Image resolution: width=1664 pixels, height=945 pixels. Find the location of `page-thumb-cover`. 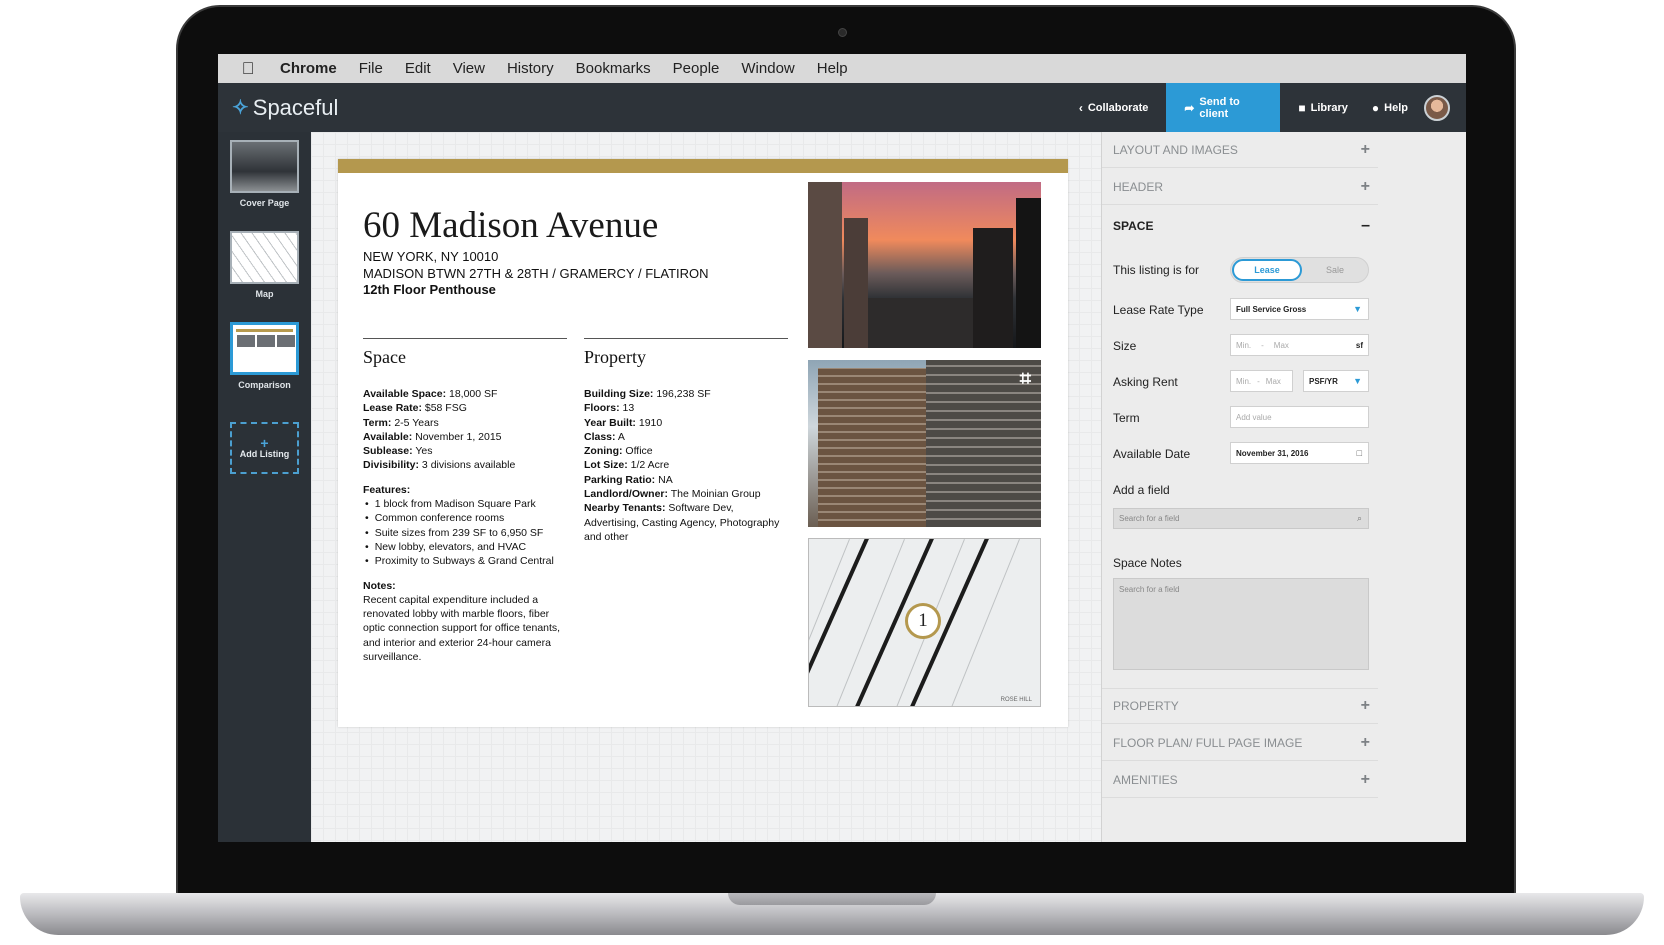

page-thumb-cover is located at coordinates (264, 166).